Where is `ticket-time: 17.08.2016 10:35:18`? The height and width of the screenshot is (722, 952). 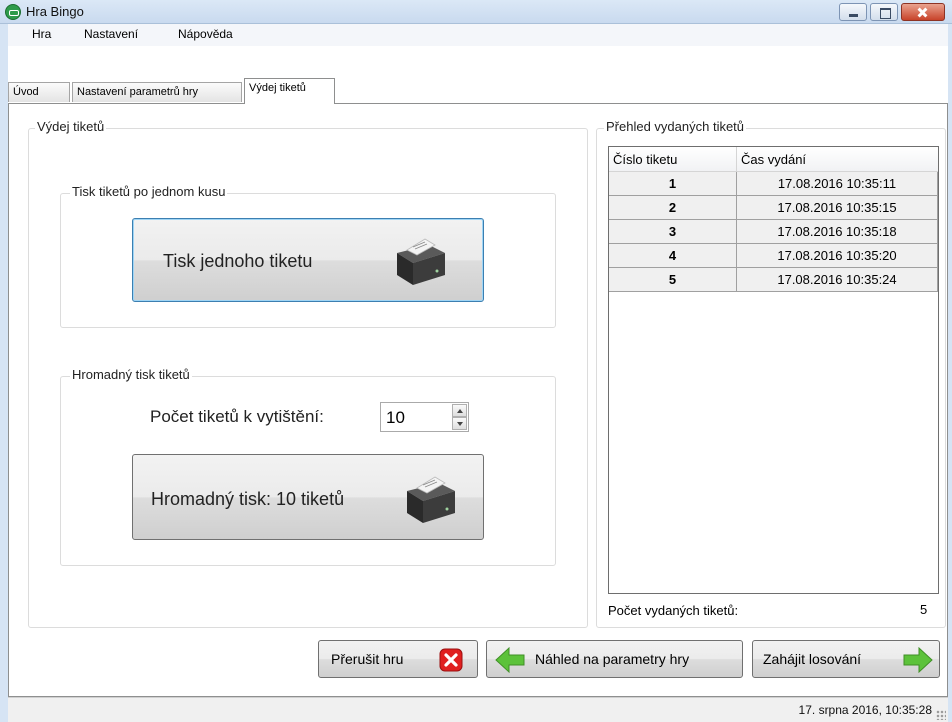 ticket-time: 17.08.2016 10:35:18 is located at coordinates (837, 232).